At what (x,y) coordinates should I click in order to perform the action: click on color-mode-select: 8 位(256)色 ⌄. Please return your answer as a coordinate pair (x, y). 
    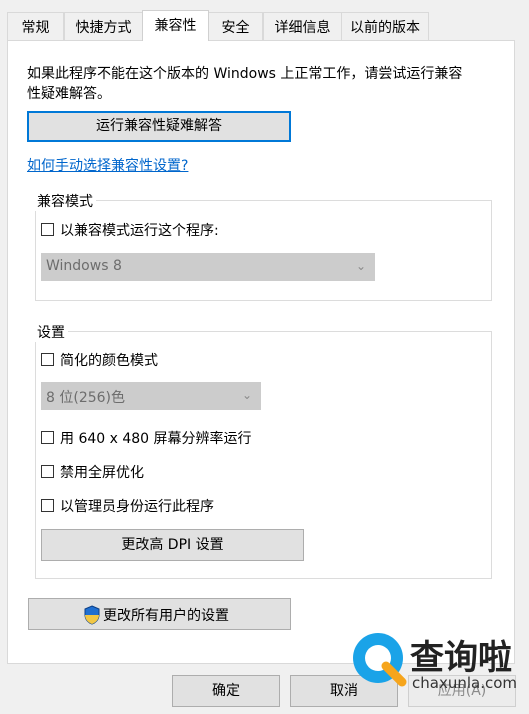
    Looking at the image, I should click on (151, 396).